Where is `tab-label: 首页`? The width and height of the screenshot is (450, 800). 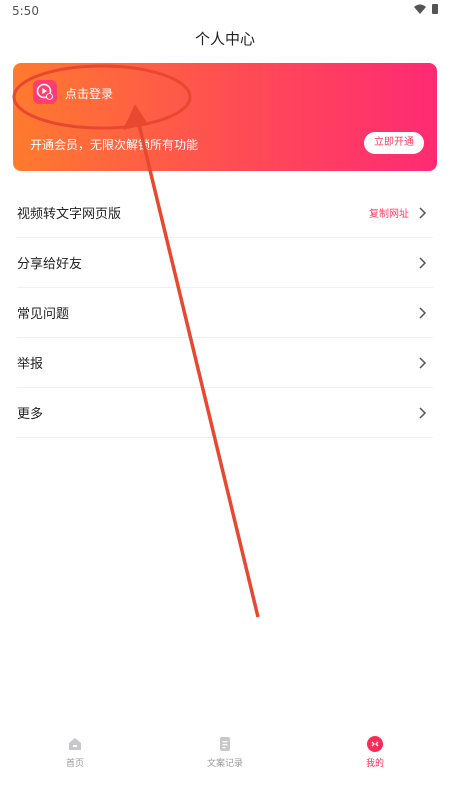 tab-label: 首页 is located at coordinates (74, 764).